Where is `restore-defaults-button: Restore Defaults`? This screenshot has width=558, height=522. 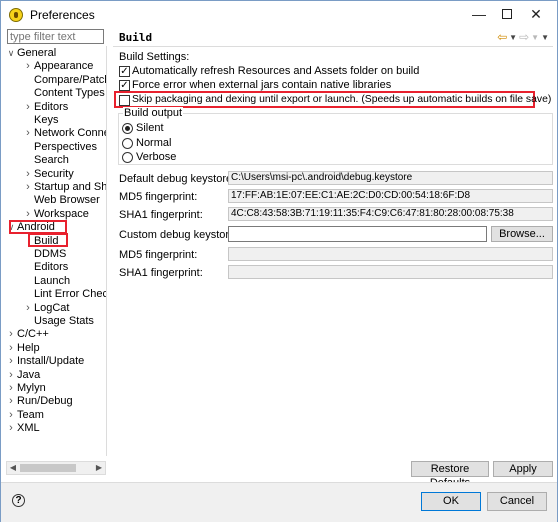
restore-defaults-button: Restore Defaults is located at coordinates (450, 475).